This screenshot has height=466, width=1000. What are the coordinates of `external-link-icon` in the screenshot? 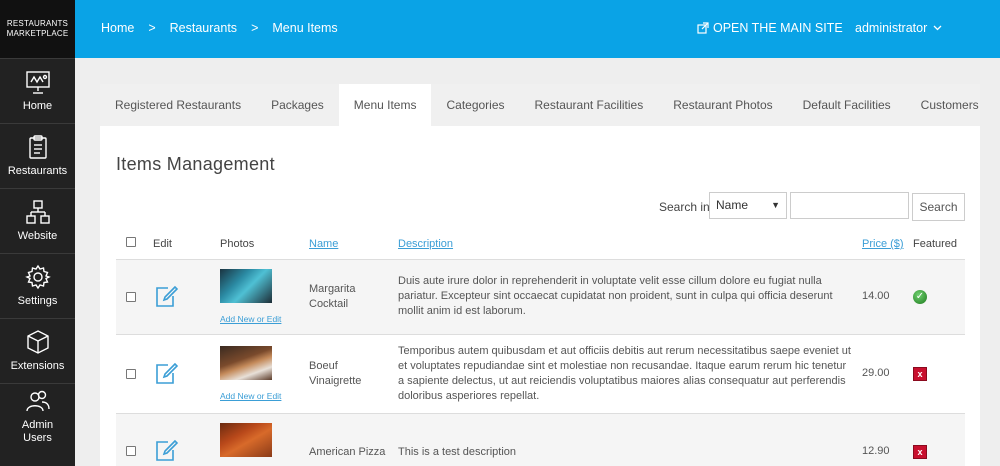 It's located at (703, 28).